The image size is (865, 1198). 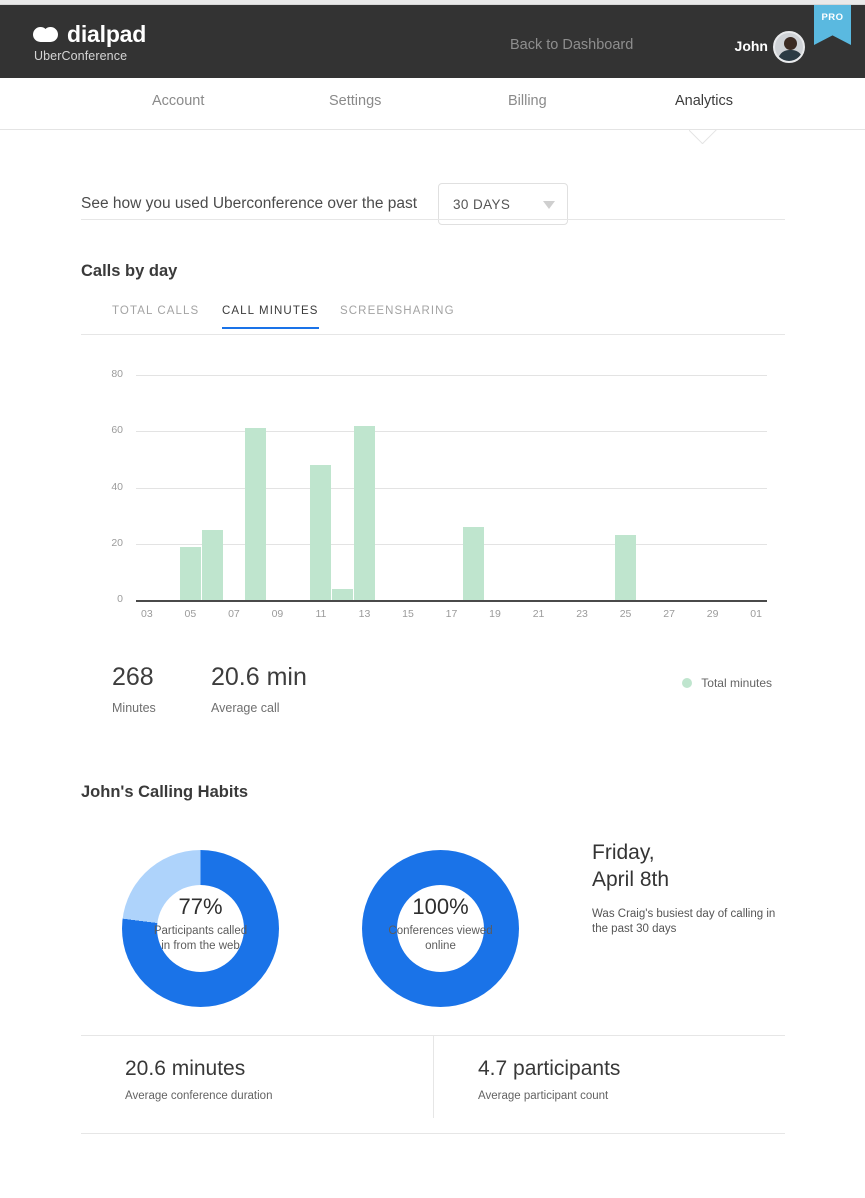 I want to click on brand-logo: dialpad UberConference, so click(x=89, y=43).